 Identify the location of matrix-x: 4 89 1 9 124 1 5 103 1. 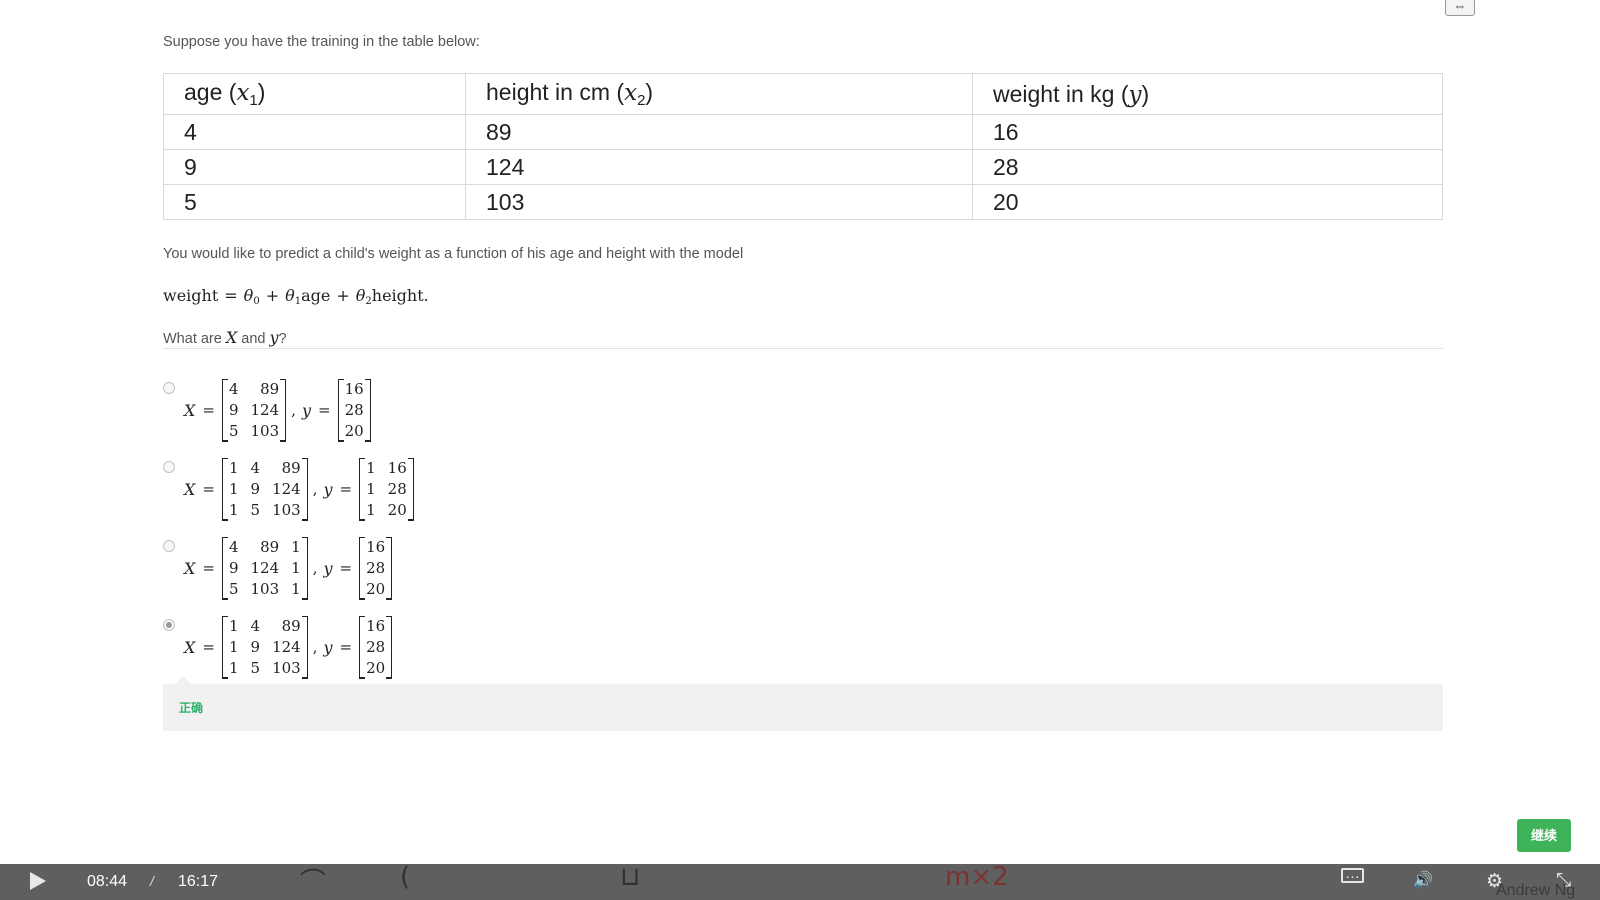
(264, 568).